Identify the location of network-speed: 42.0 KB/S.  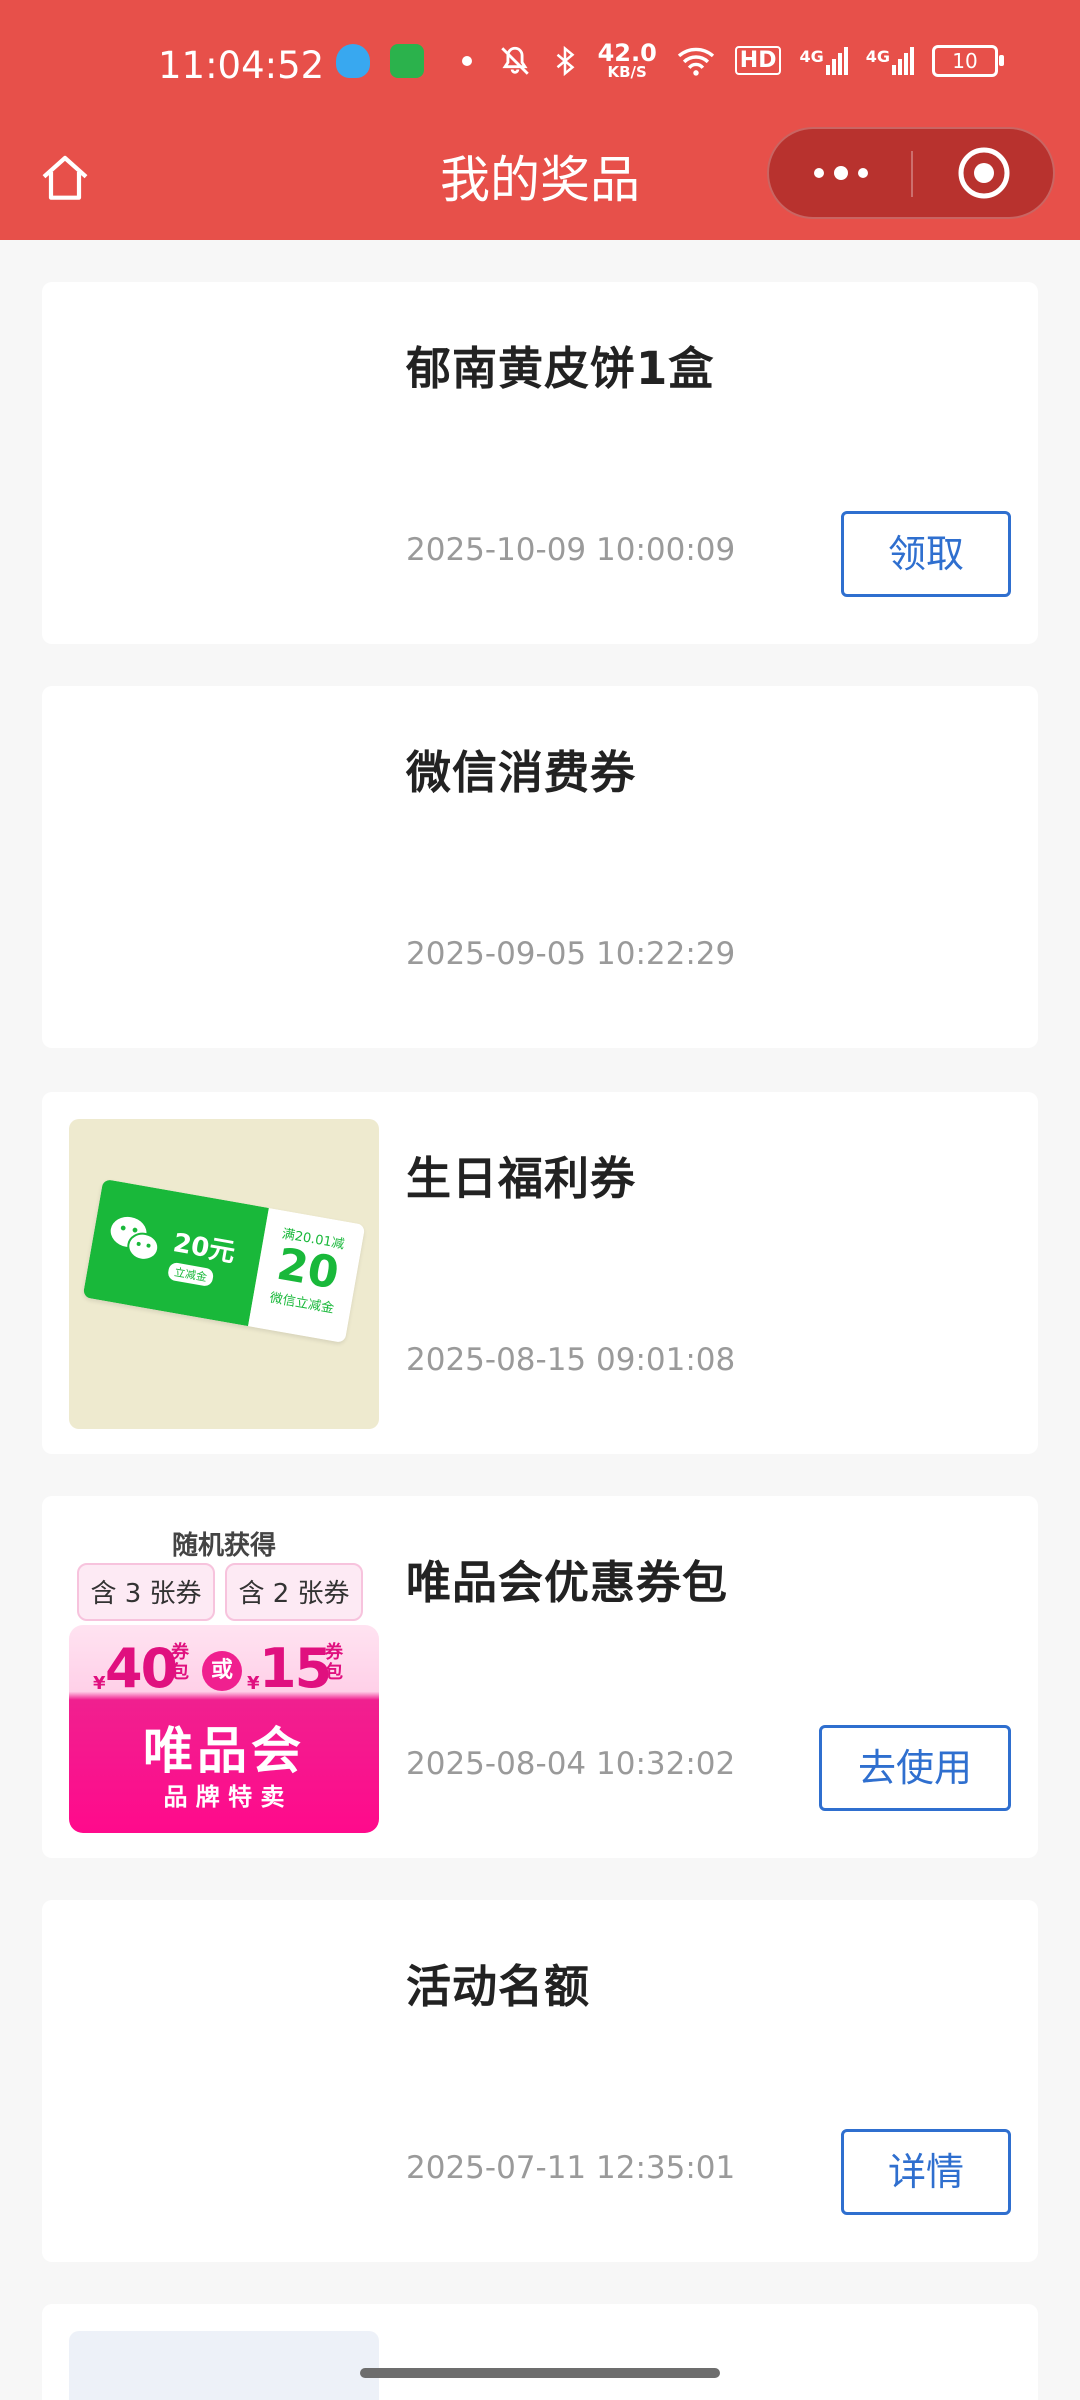
(627, 60).